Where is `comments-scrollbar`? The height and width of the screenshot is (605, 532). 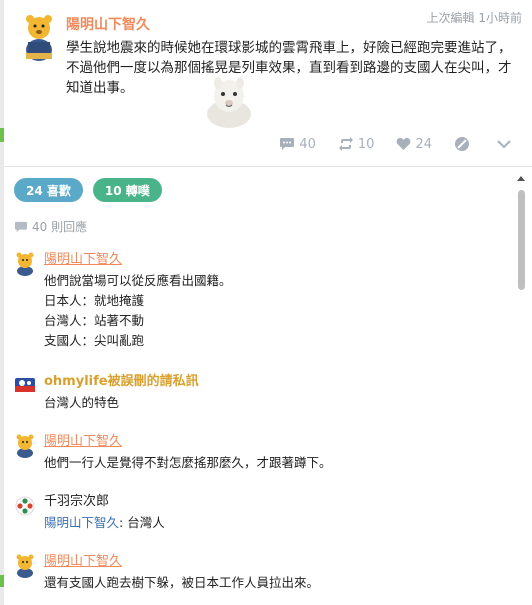
comments-scrollbar is located at coordinates (521, 389).